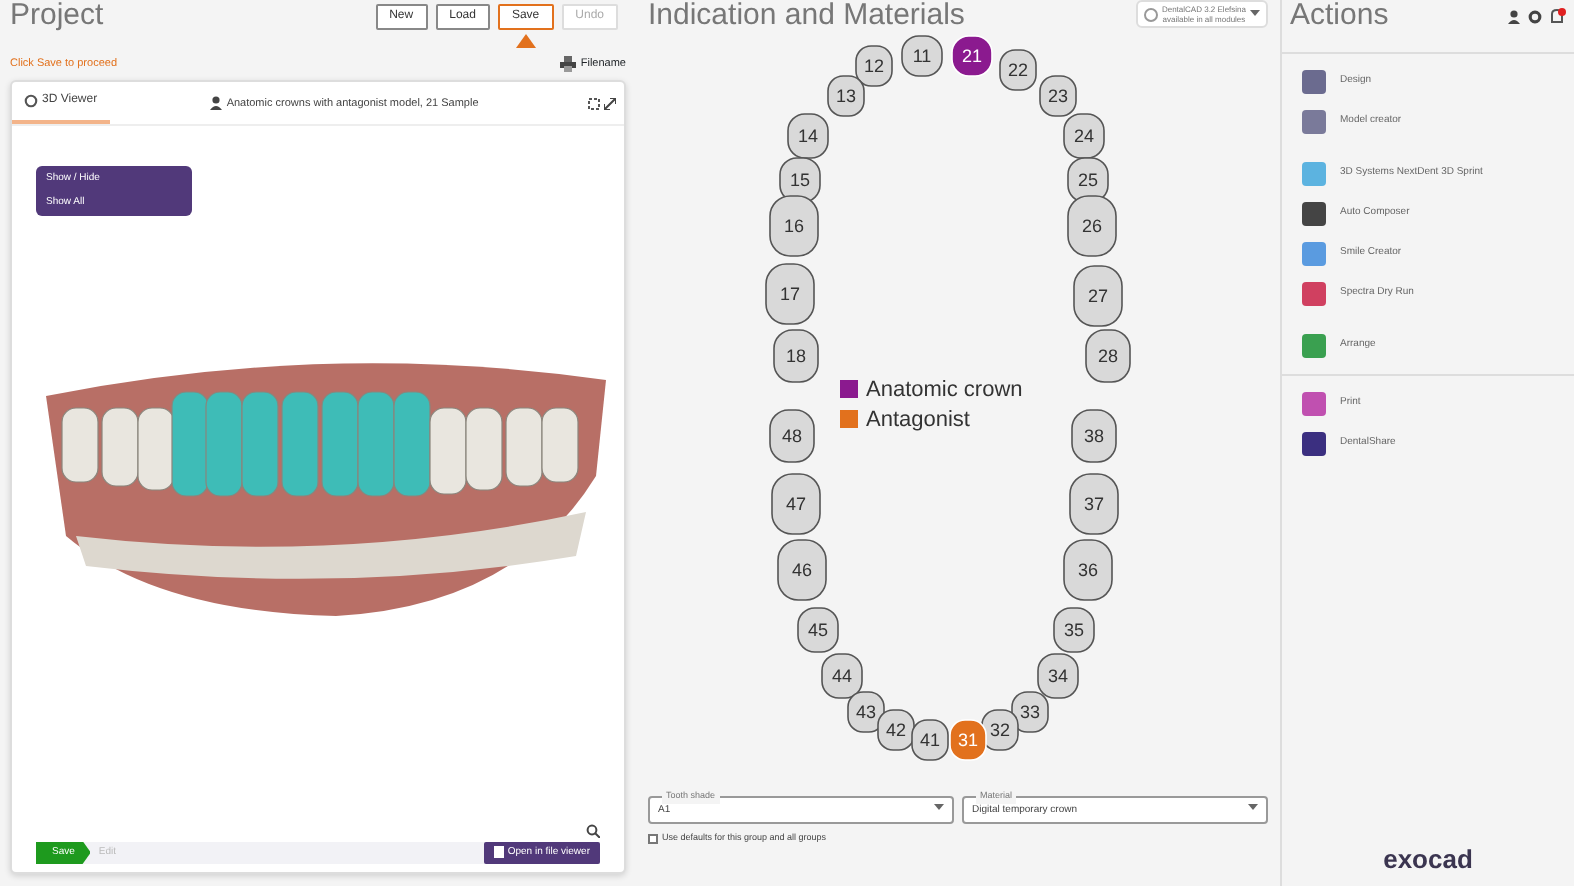 Image resolution: width=1574 pixels, height=886 pixels. I want to click on tooth: 14, so click(808, 136).